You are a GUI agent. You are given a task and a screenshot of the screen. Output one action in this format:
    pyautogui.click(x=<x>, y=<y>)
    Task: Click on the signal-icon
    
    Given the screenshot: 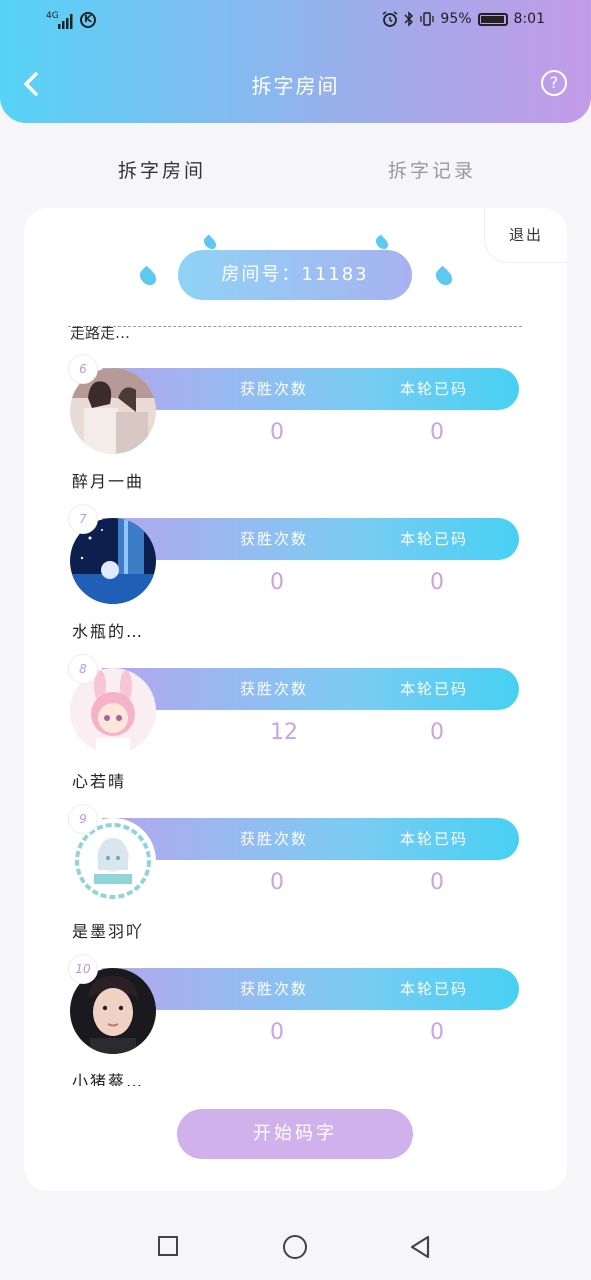 What is the action you would take?
    pyautogui.click(x=65, y=21)
    